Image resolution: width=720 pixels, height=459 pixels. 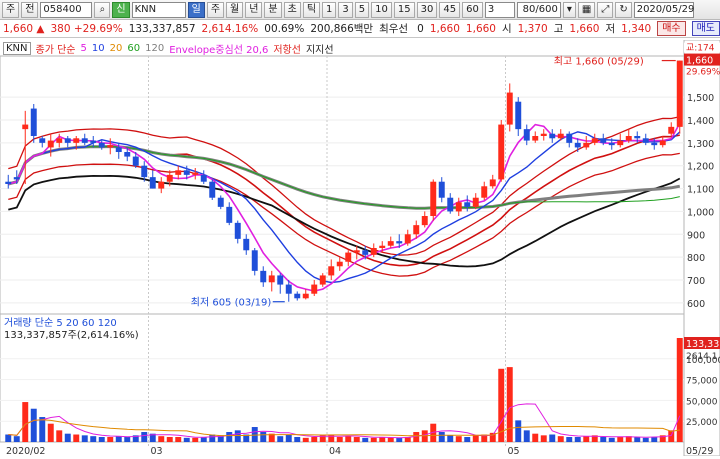 What do you see at coordinates (569, 9) in the screenshot?
I see `dropdown-icon: ▾` at bounding box center [569, 9].